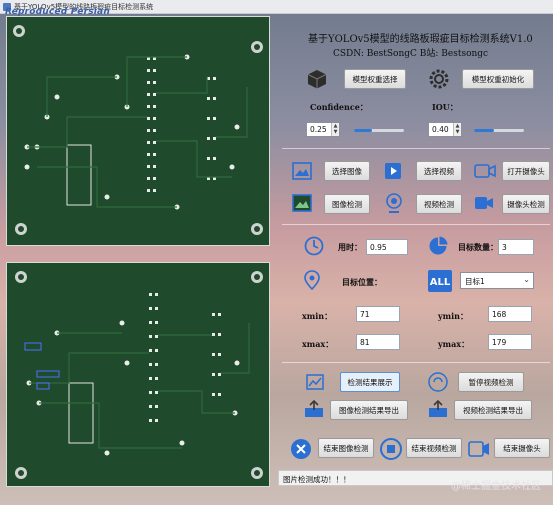 This screenshot has width=553, height=505. I want to click on video-file-icon, so click(393, 171).